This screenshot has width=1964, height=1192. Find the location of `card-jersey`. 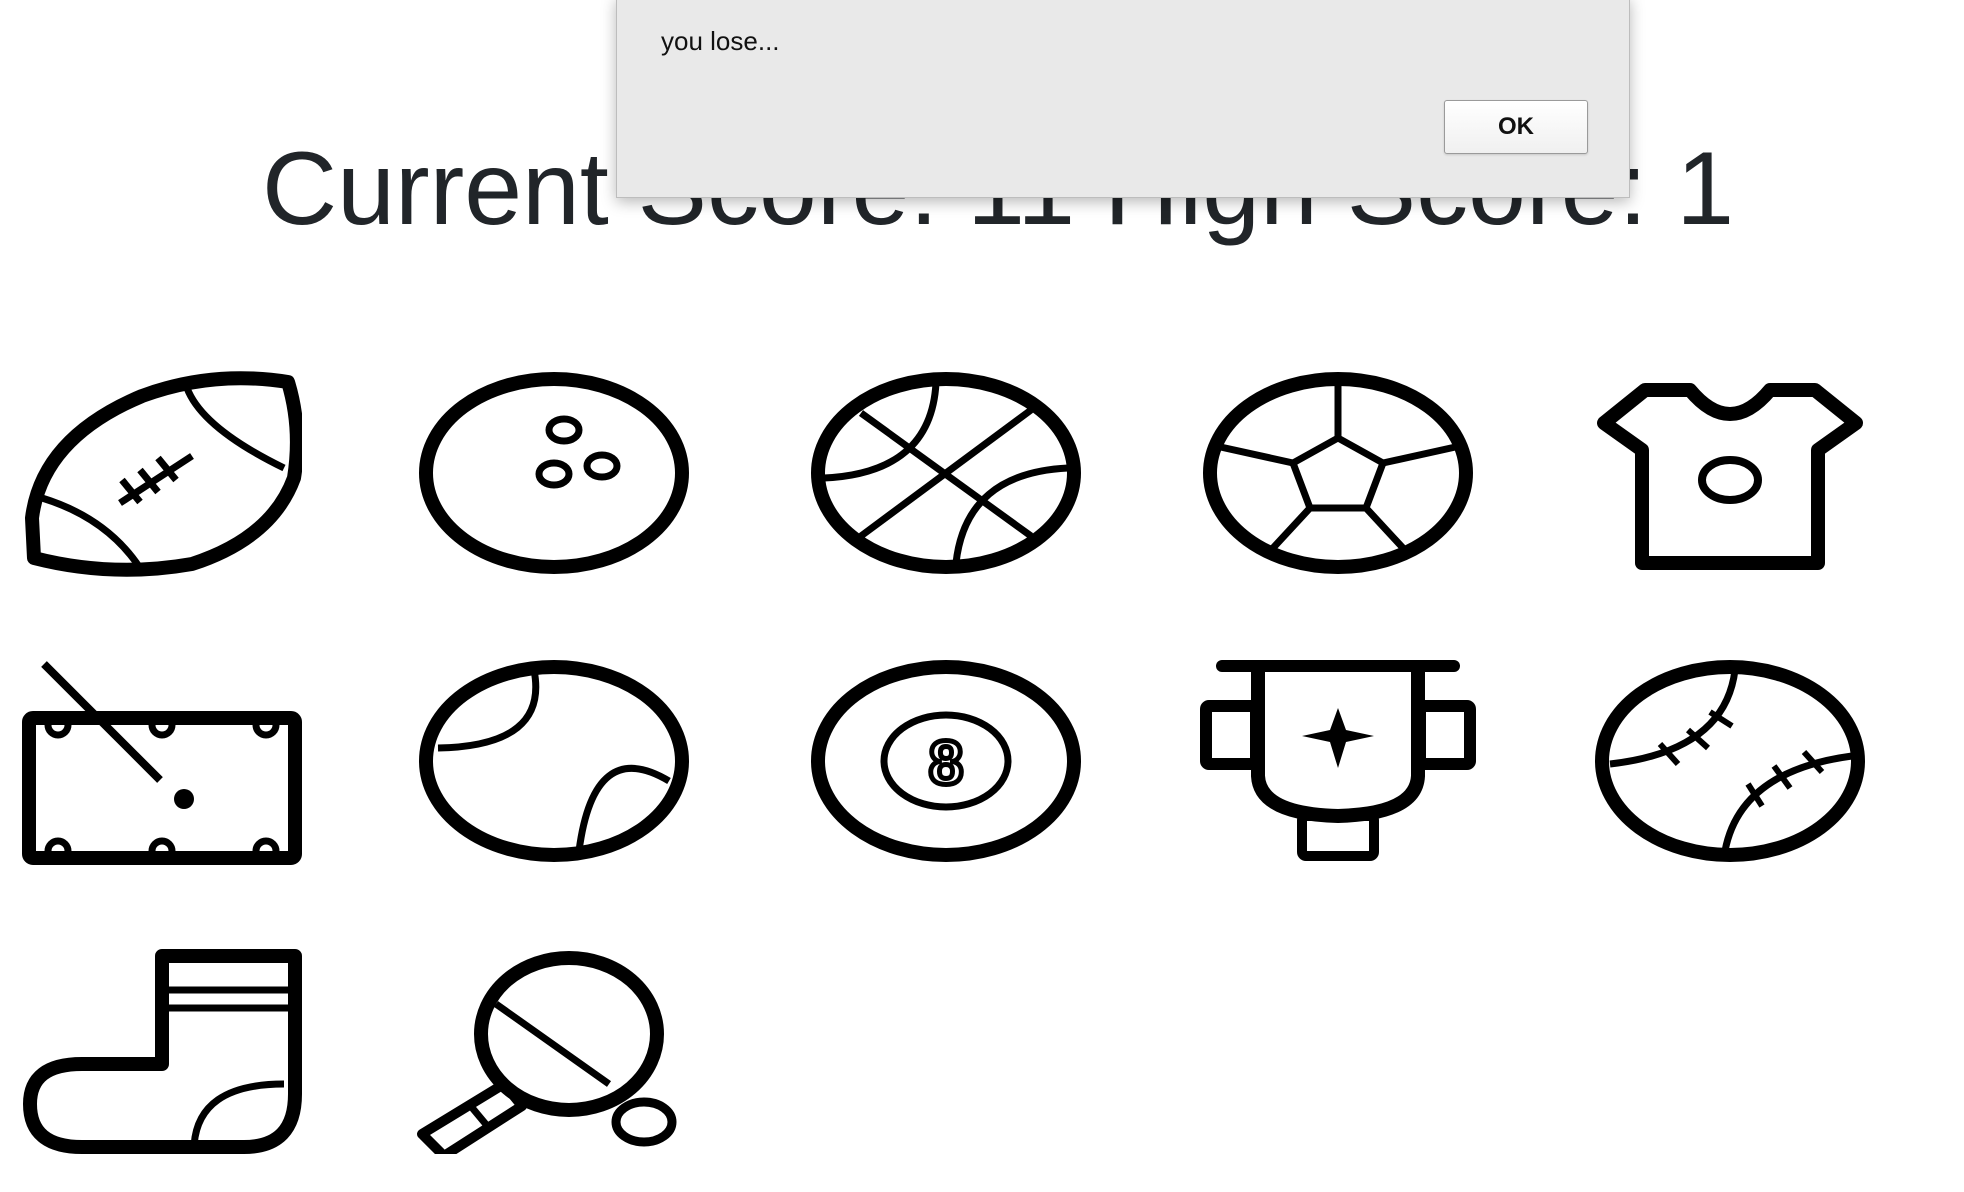

card-jersey is located at coordinates (1730, 473).